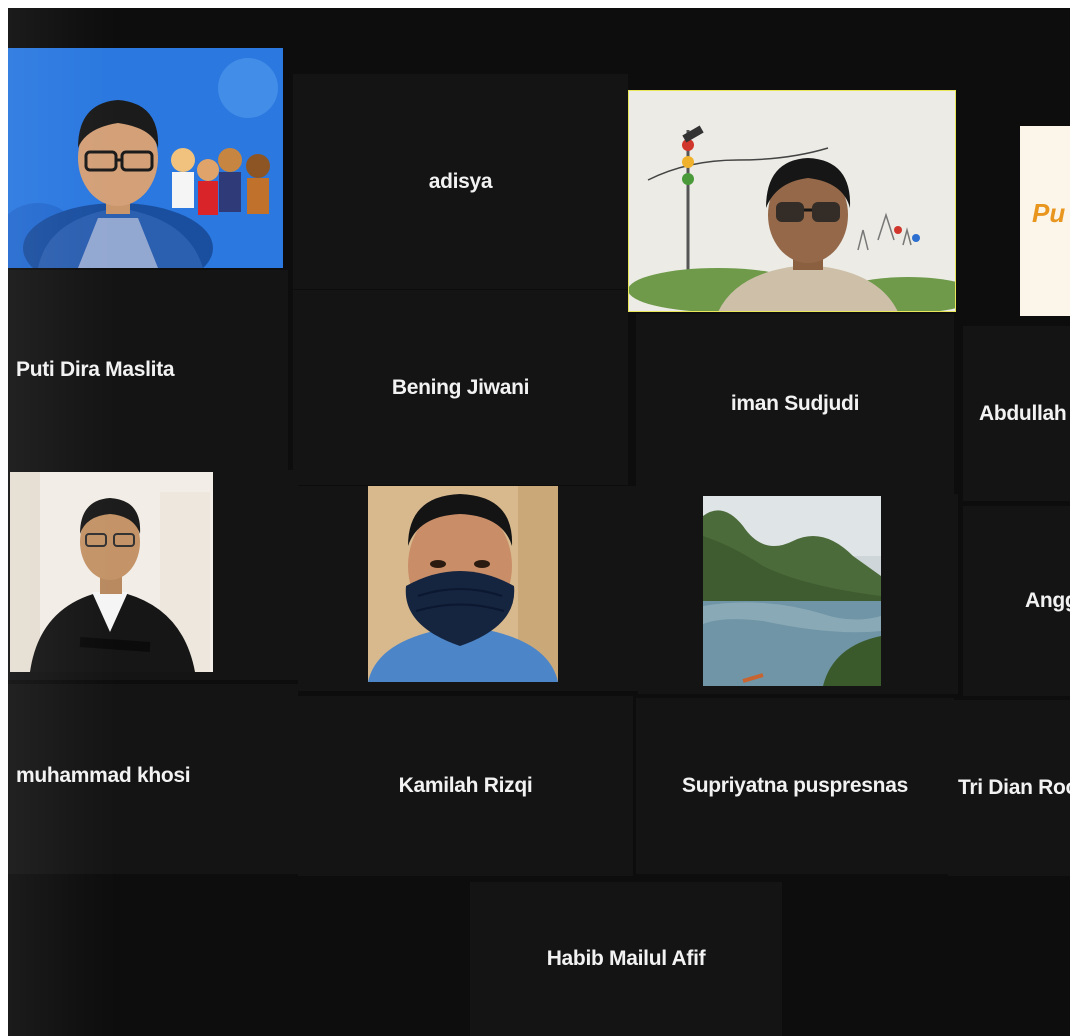 This screenshot has width=1070, height=1036. I want to click on participant-name: Bening Jiwani, so click(460, 387).